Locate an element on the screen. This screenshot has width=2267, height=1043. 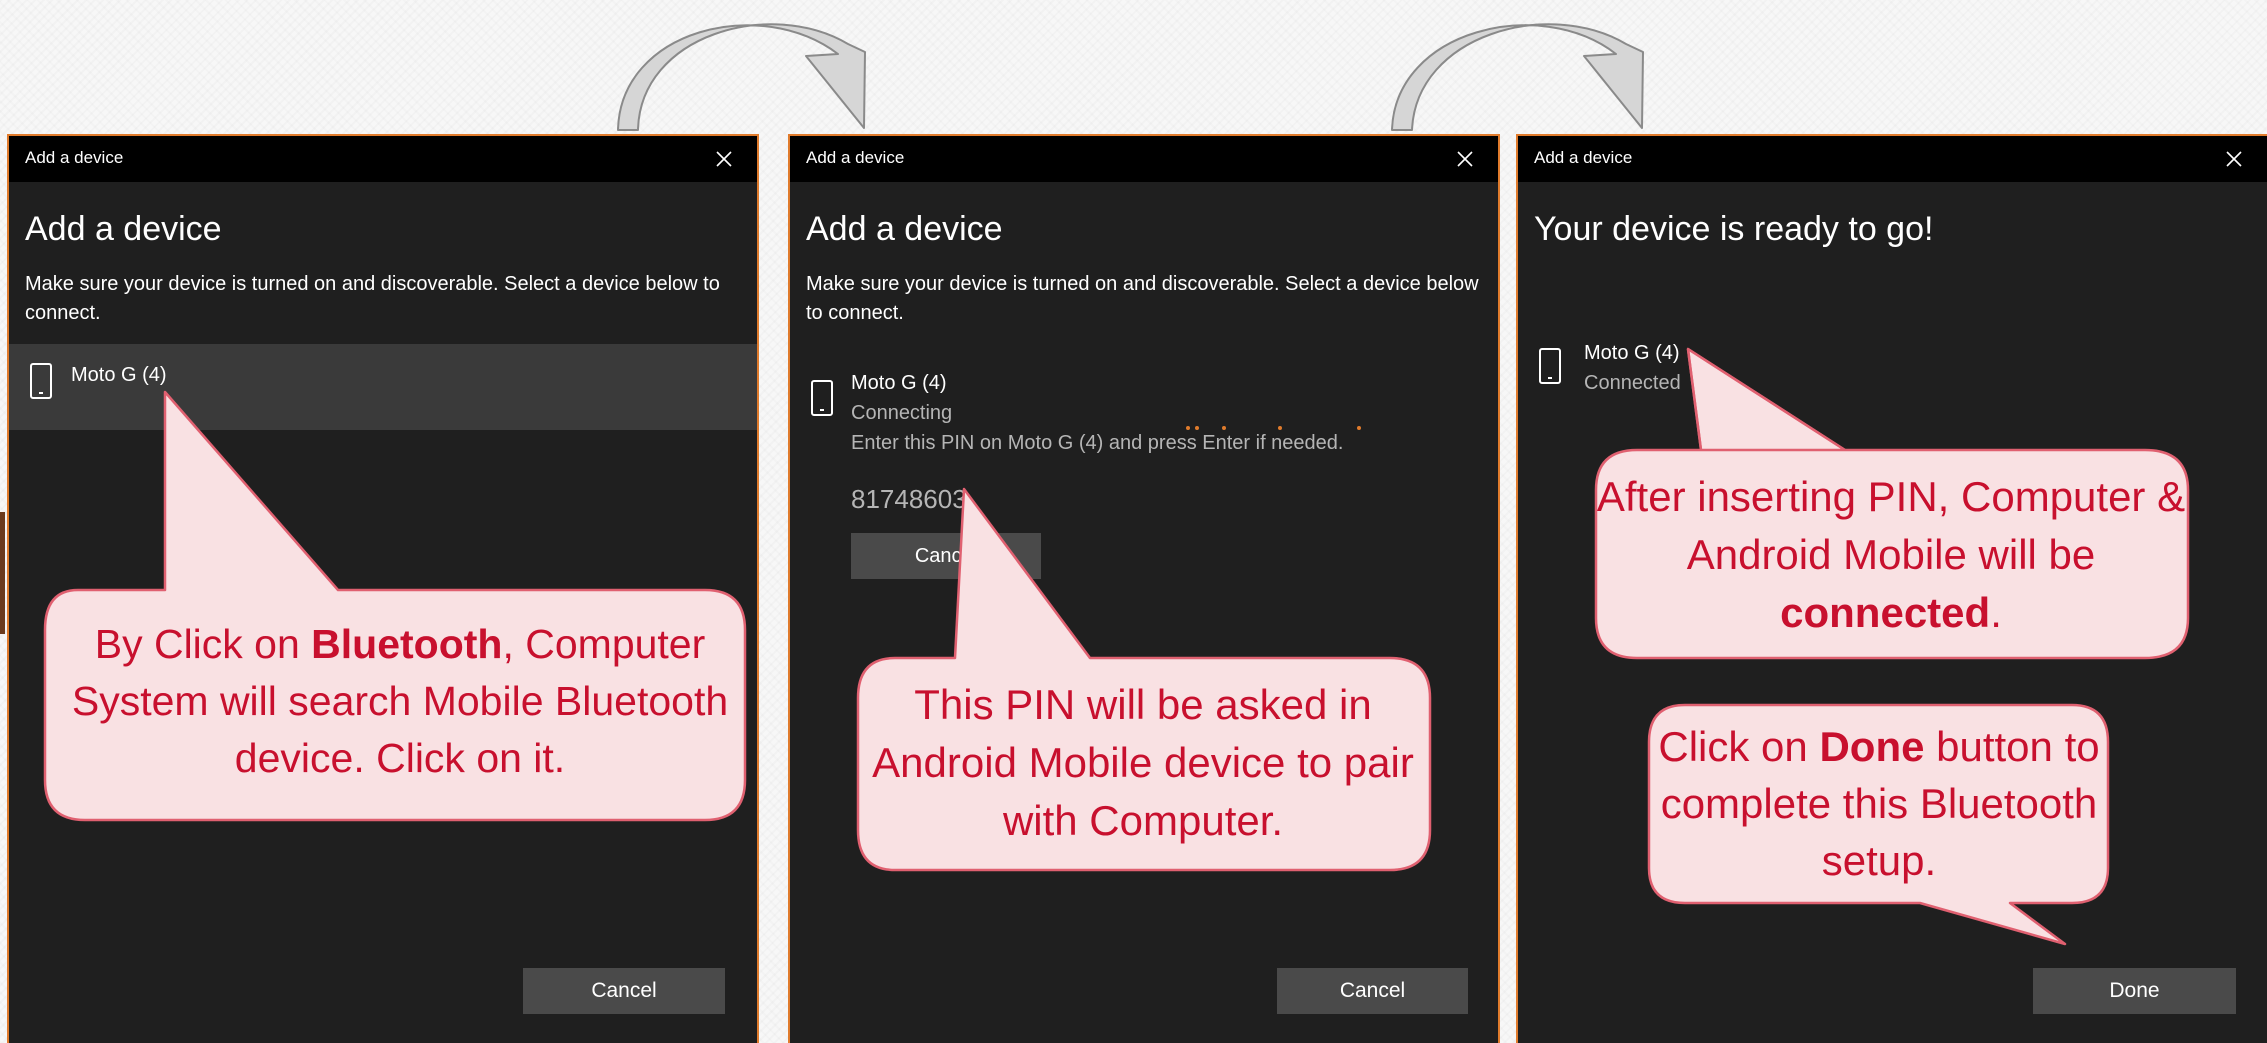
device-list-item: Moto G (4) Connecting is located at coordinates (1144, 399).